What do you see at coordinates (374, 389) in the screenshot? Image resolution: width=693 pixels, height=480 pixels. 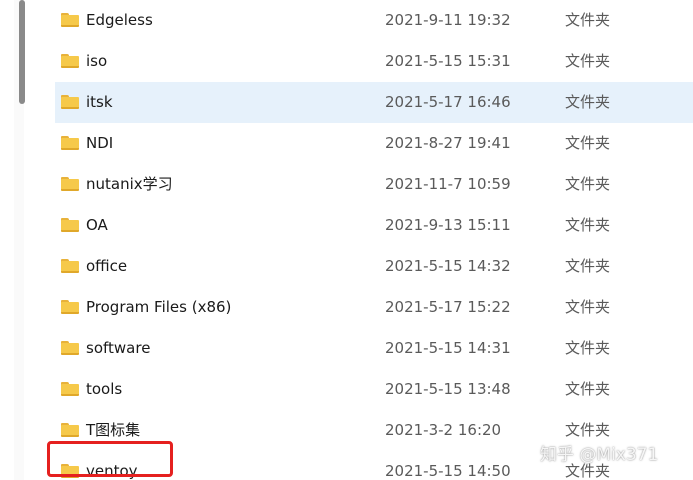 I see `list-item: tools 2021-5-15 13:48 文件夹` at bounding box center [374, 389].